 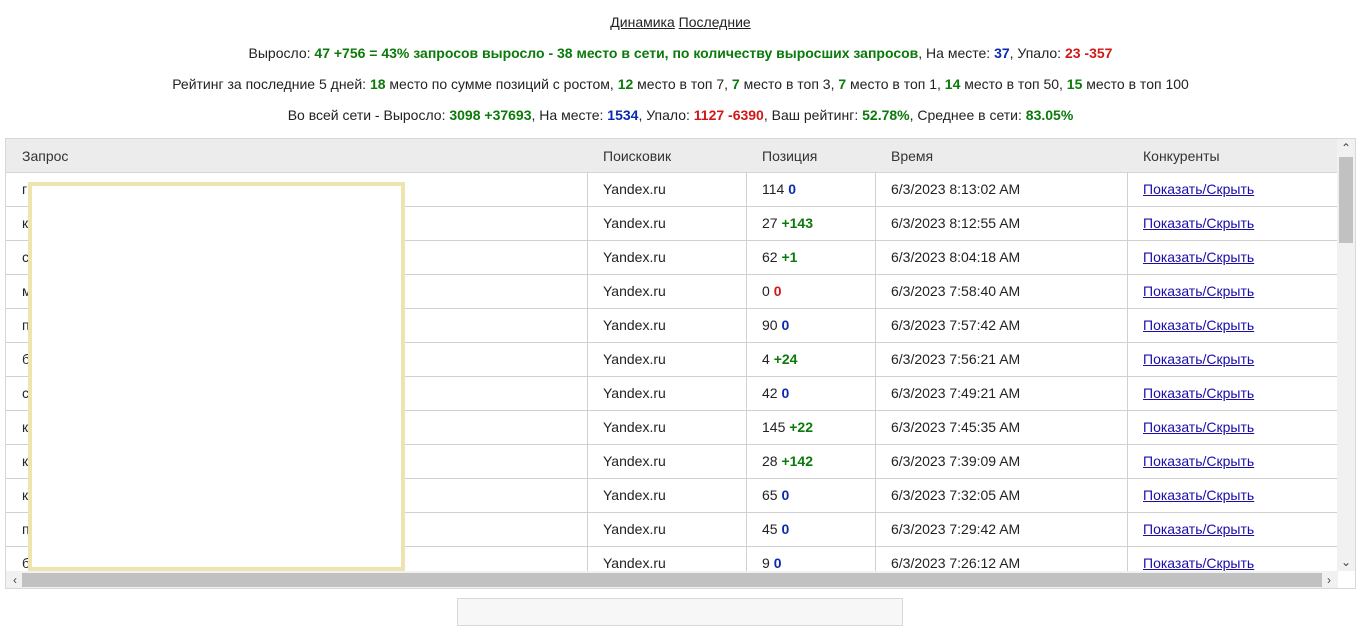 I want to click on view-switch: Динамика Последние, so click(x=680, y=22).